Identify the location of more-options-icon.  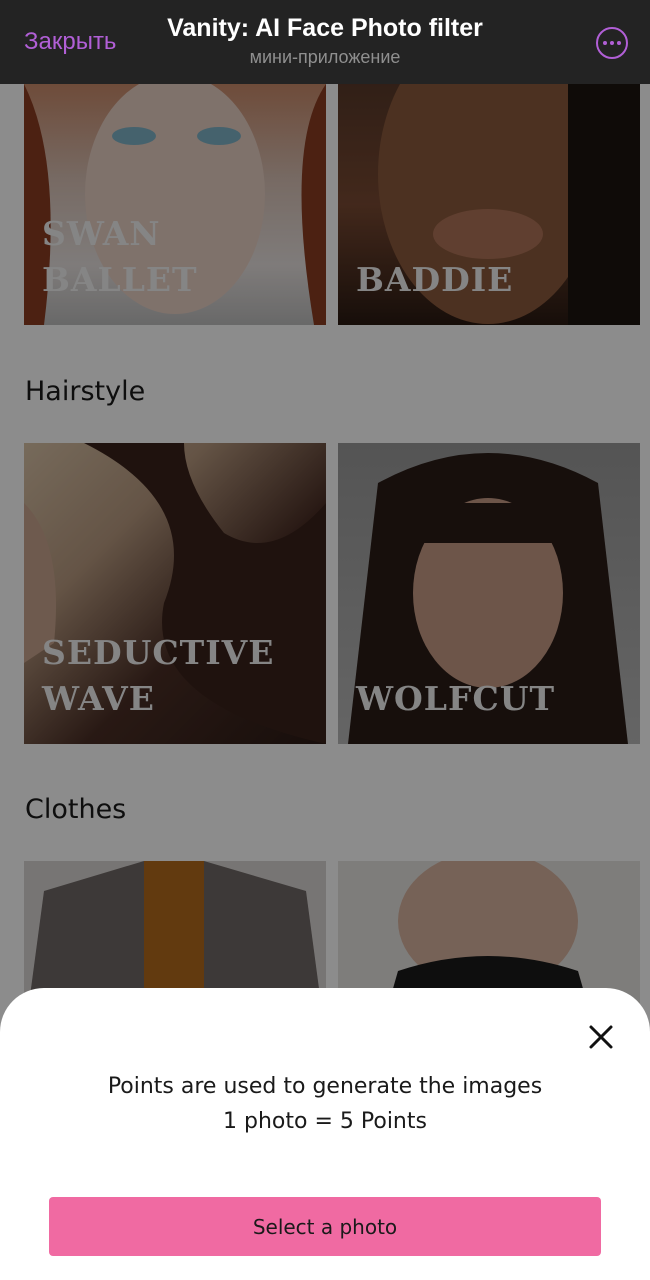
(612, 43).